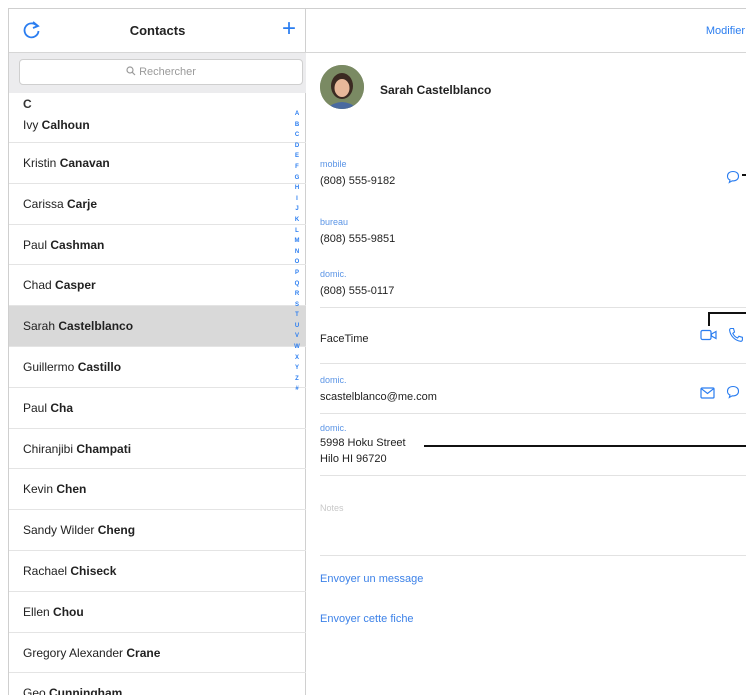  What do you see at coordinates (157, 408) in the screenshot?
I see `contact-row-cha: Paul Cha` at bounding box center [157, 408].